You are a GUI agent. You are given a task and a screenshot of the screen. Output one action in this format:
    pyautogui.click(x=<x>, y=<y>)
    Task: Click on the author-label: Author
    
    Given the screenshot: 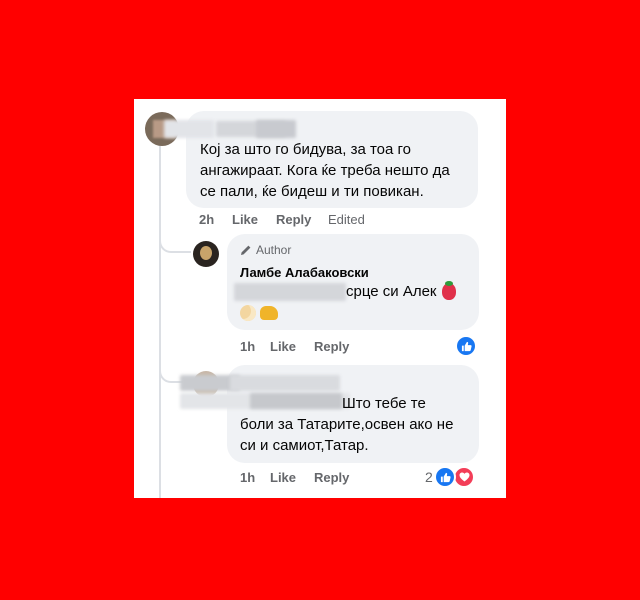 What is the action you would take?
    pyautogui.click(x=274, y=250)
    